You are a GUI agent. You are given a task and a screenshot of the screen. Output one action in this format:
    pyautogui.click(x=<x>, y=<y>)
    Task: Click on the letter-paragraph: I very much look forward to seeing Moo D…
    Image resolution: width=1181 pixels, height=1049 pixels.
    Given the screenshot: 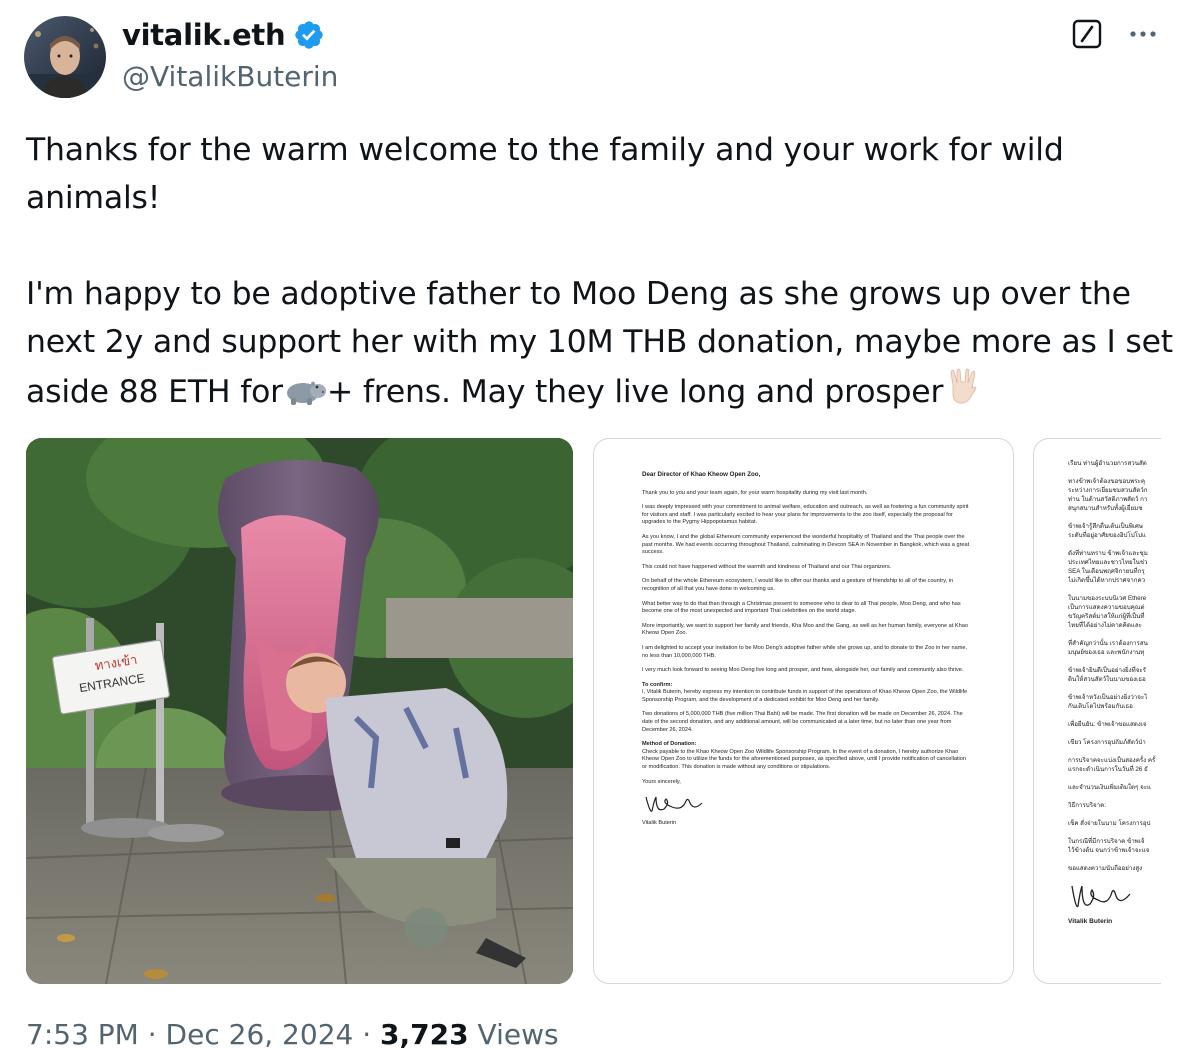 What is the action you would take?
    pyautogui.click(x=803, y=670)
    